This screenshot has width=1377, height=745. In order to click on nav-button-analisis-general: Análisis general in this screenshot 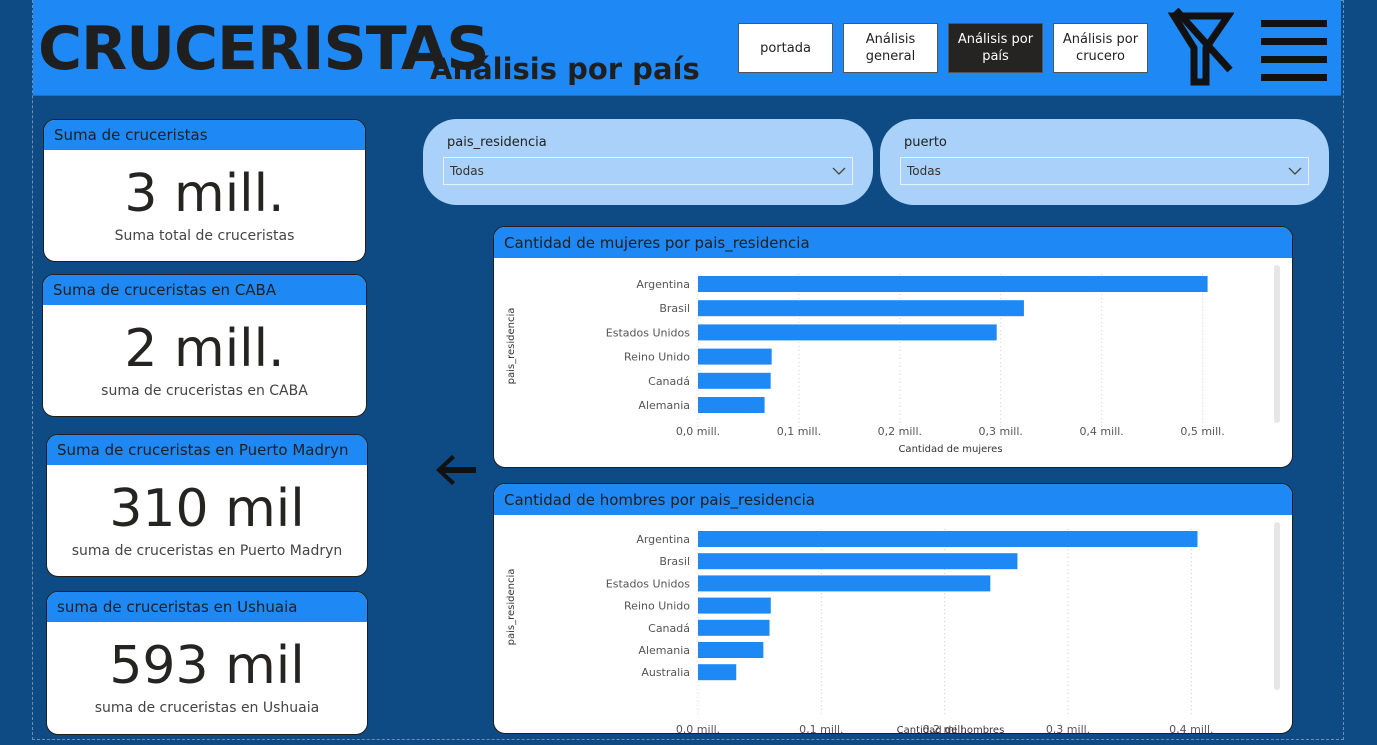, I will do `click(890, 48)`.